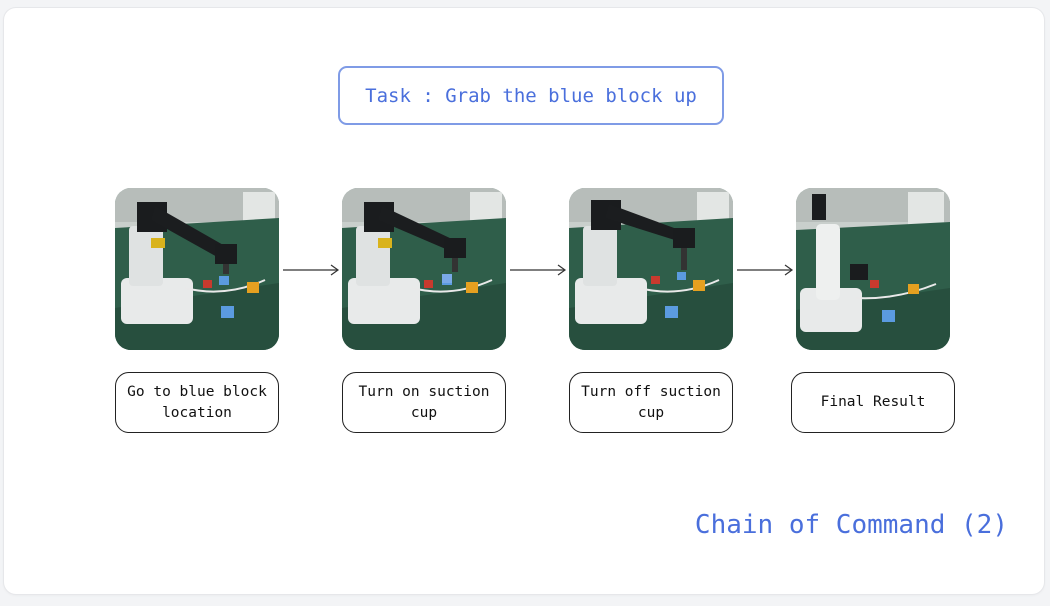  I want to click on slide-title: Chain of Command (2), so click(851, 525).